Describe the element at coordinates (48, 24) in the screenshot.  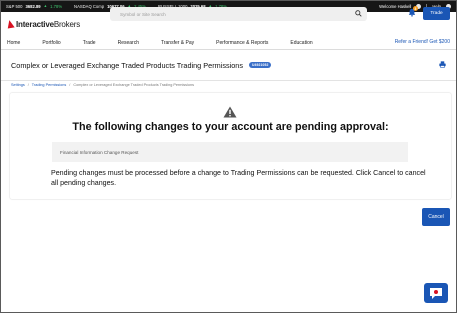
I see `logo-text: InteractiveBrokers` at that location.